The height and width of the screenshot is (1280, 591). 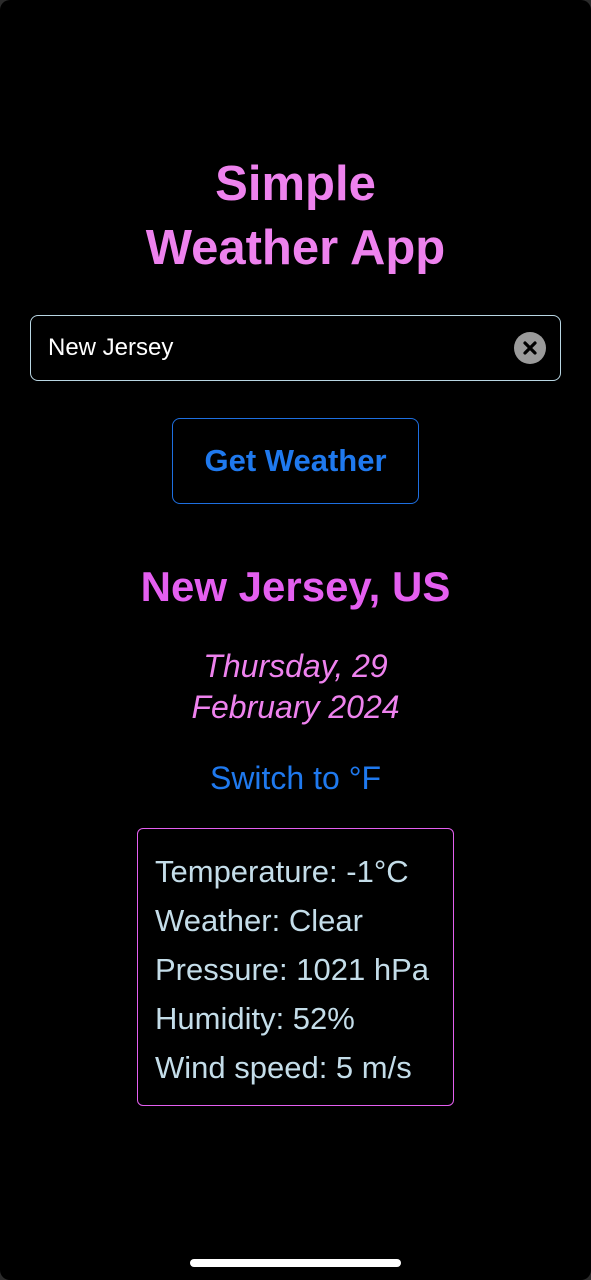 What do you see at coordinates (292, 969) in the screenshot?
I see `pressure-text: Pressure: 1021 hPa` at bounding box center [292, 969].